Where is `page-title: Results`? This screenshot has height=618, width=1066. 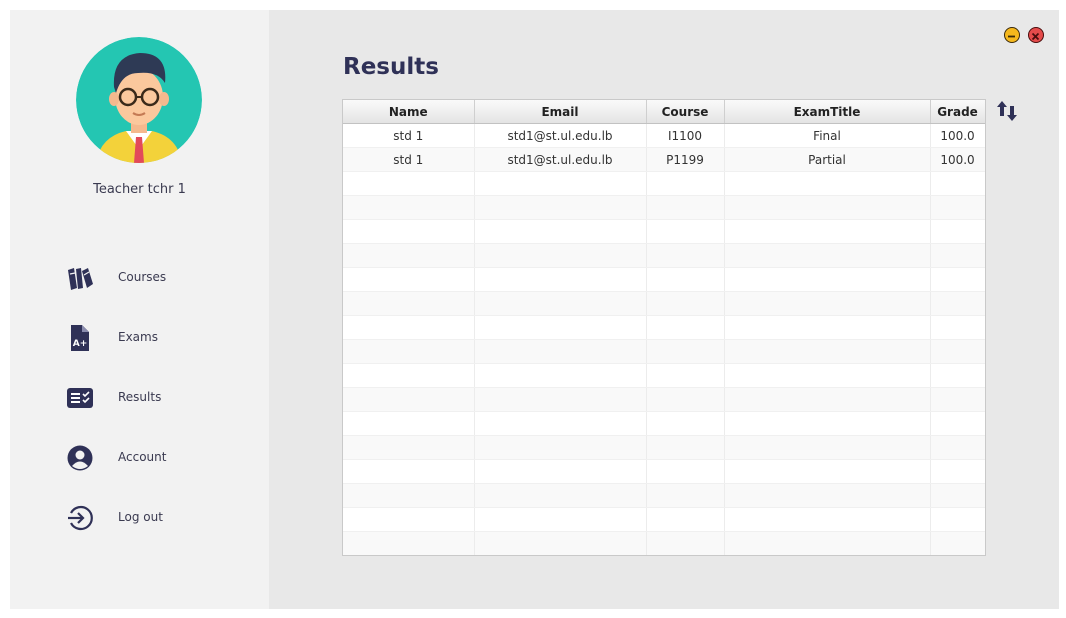 page-title: Results is located at coordinates (391, 67).